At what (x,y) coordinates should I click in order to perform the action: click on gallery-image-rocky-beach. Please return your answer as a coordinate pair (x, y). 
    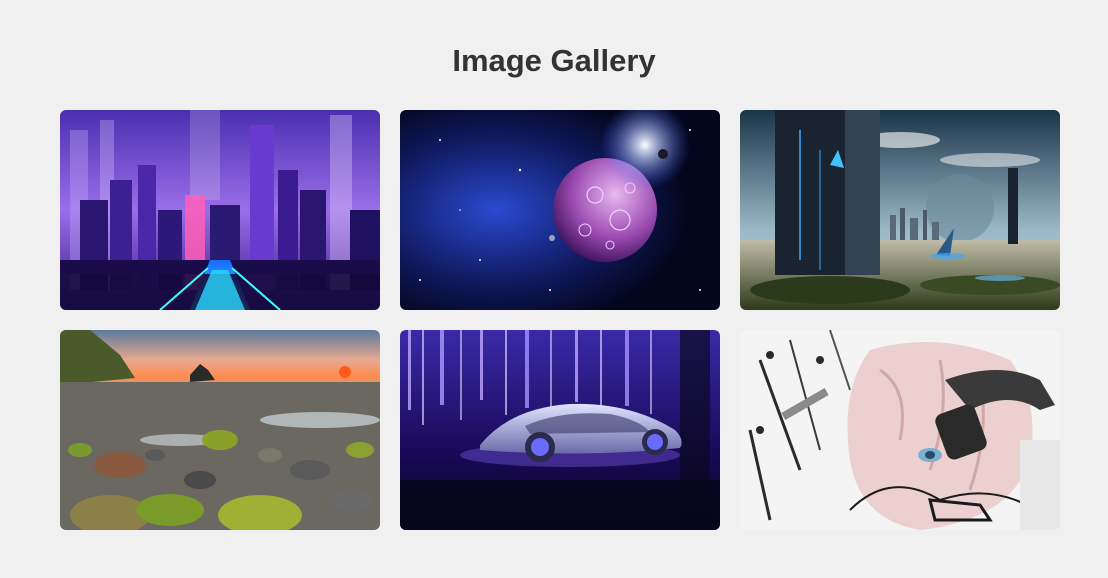
    Looking at the image, I should click on (220, 430).